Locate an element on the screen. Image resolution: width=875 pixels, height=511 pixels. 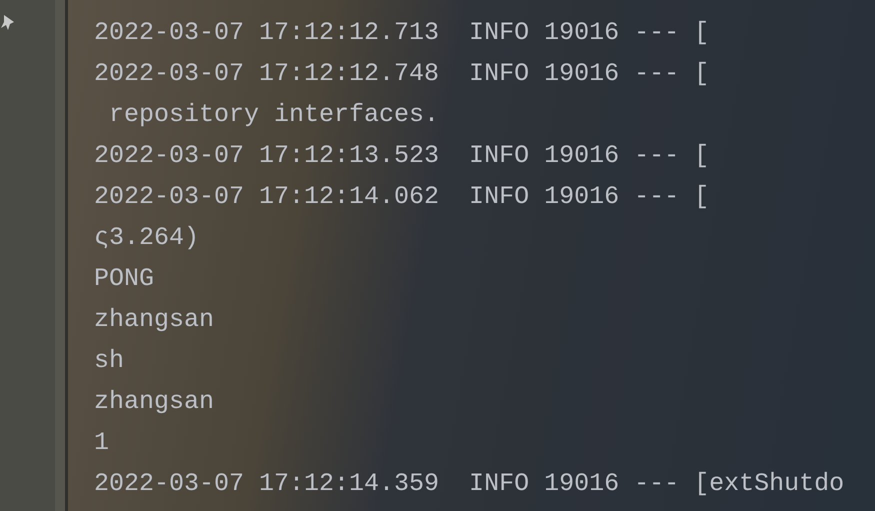
console-line: 2022-03-07 17:12:12.713 INFO 19016 --- [ is located at coordinates (402, 33).